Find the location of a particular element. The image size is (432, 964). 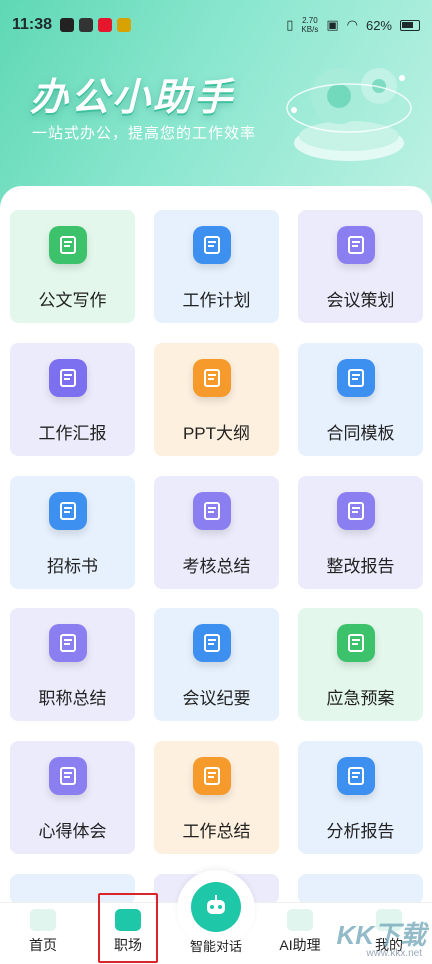

page-title: 办公小助手 is located at coordinates (133, 98).